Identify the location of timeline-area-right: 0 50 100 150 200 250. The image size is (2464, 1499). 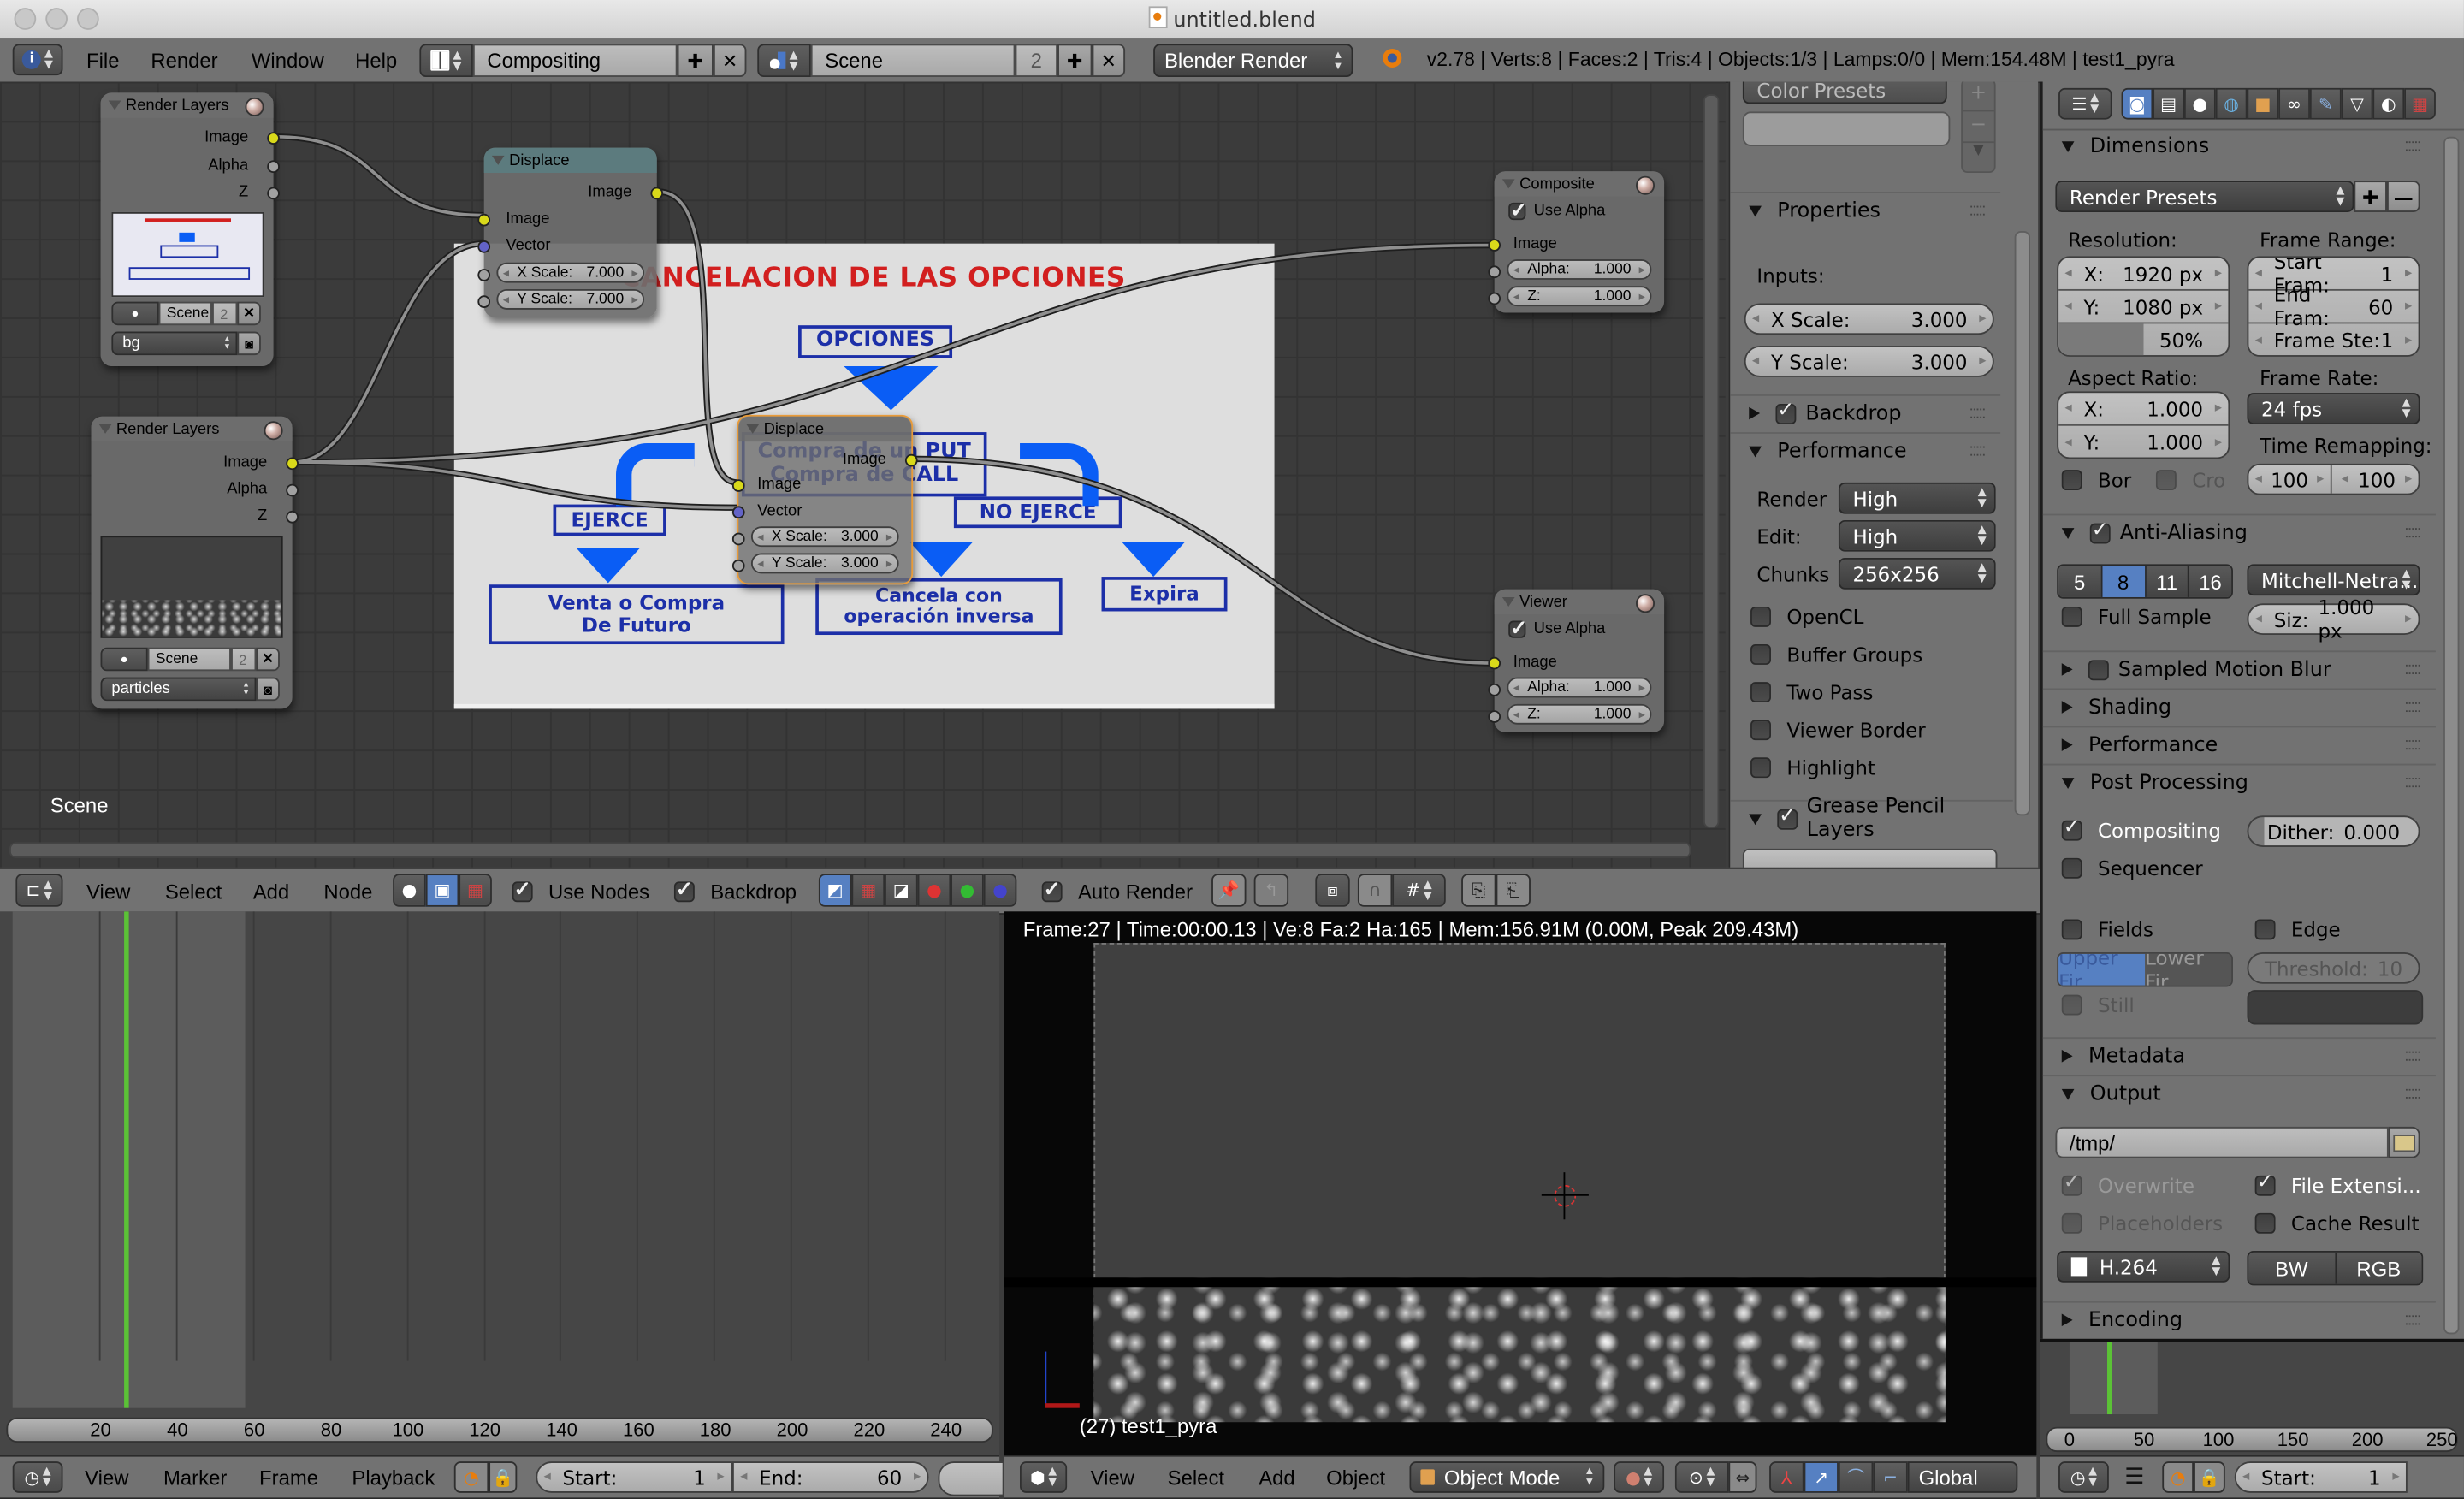
(2252, 1398).